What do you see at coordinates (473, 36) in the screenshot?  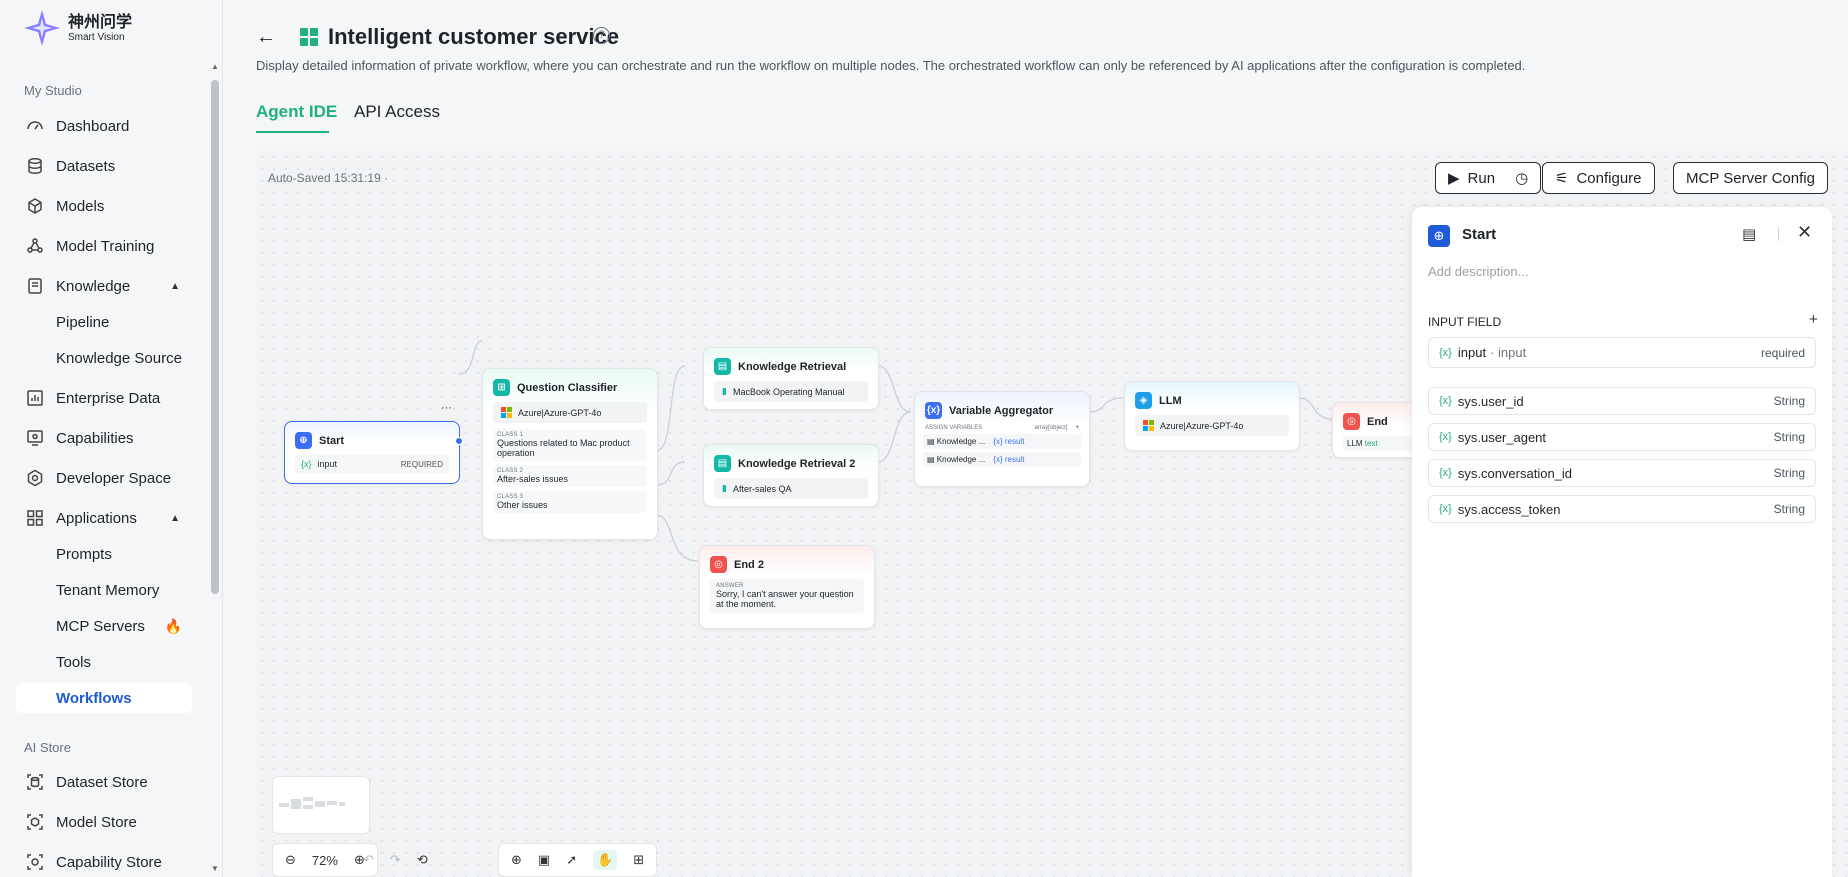 I see `page-title: Intelligent customer service` at bounding box center [473, 36].